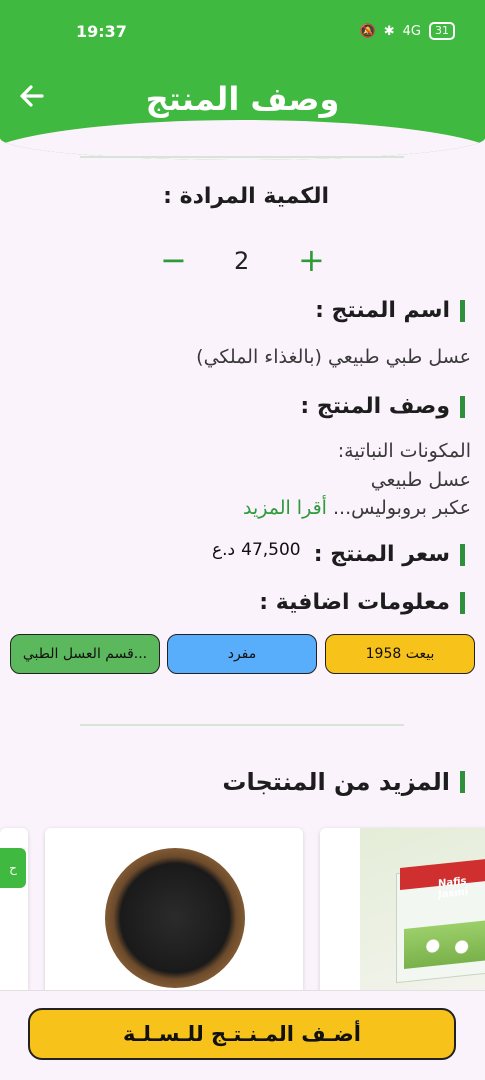 This screenshot has height=1080, width=485. Describe the element at coordinates (285, 508) in the screenshot. I see `read-more-link: أقرا المزيد` at that location.